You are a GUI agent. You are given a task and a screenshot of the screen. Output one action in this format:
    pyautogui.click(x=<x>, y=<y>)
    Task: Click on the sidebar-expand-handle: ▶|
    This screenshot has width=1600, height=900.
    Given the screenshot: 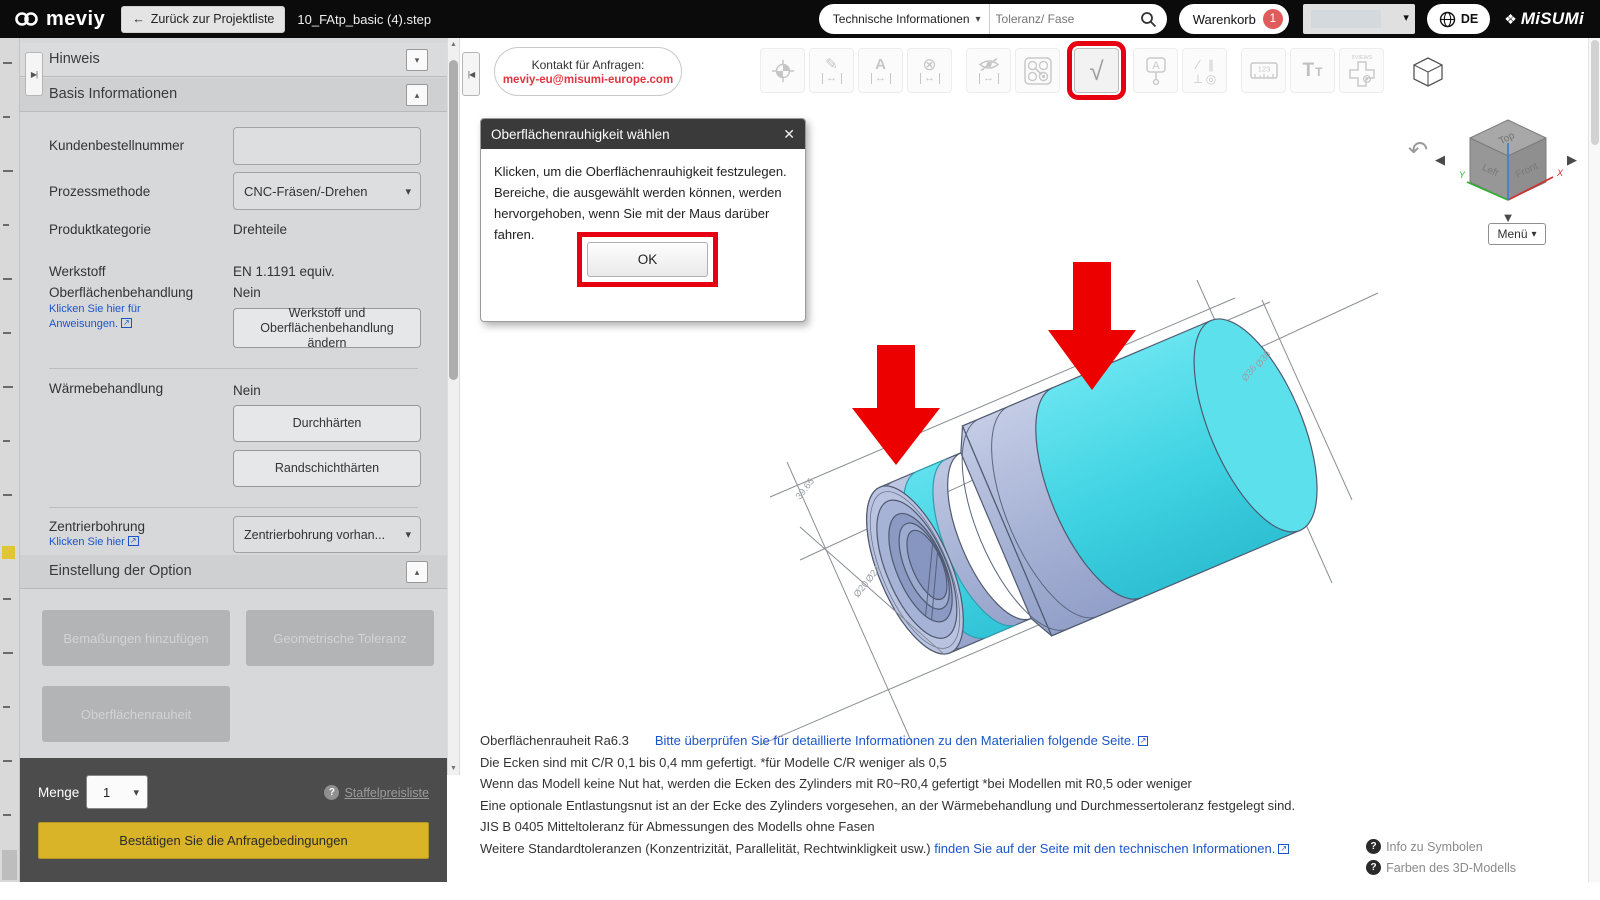 What is the action you would take?
    pyautogui.click(x=34, y=74)
    